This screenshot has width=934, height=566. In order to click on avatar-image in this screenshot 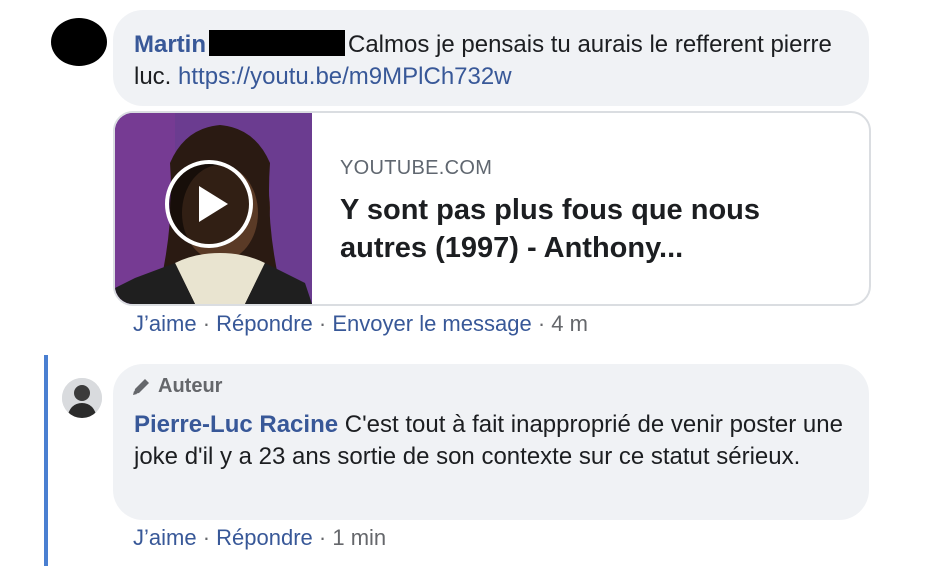, I will do `click(82, 398)`.